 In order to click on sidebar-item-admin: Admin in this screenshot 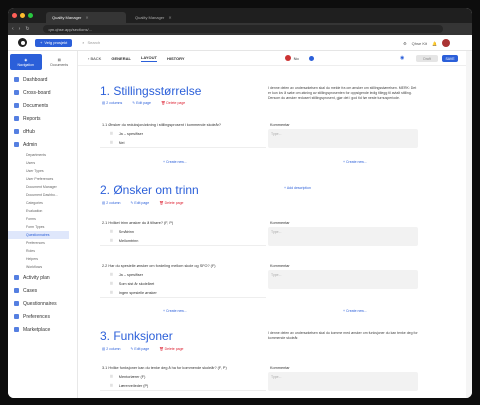, I will do `click(42, 144)`.